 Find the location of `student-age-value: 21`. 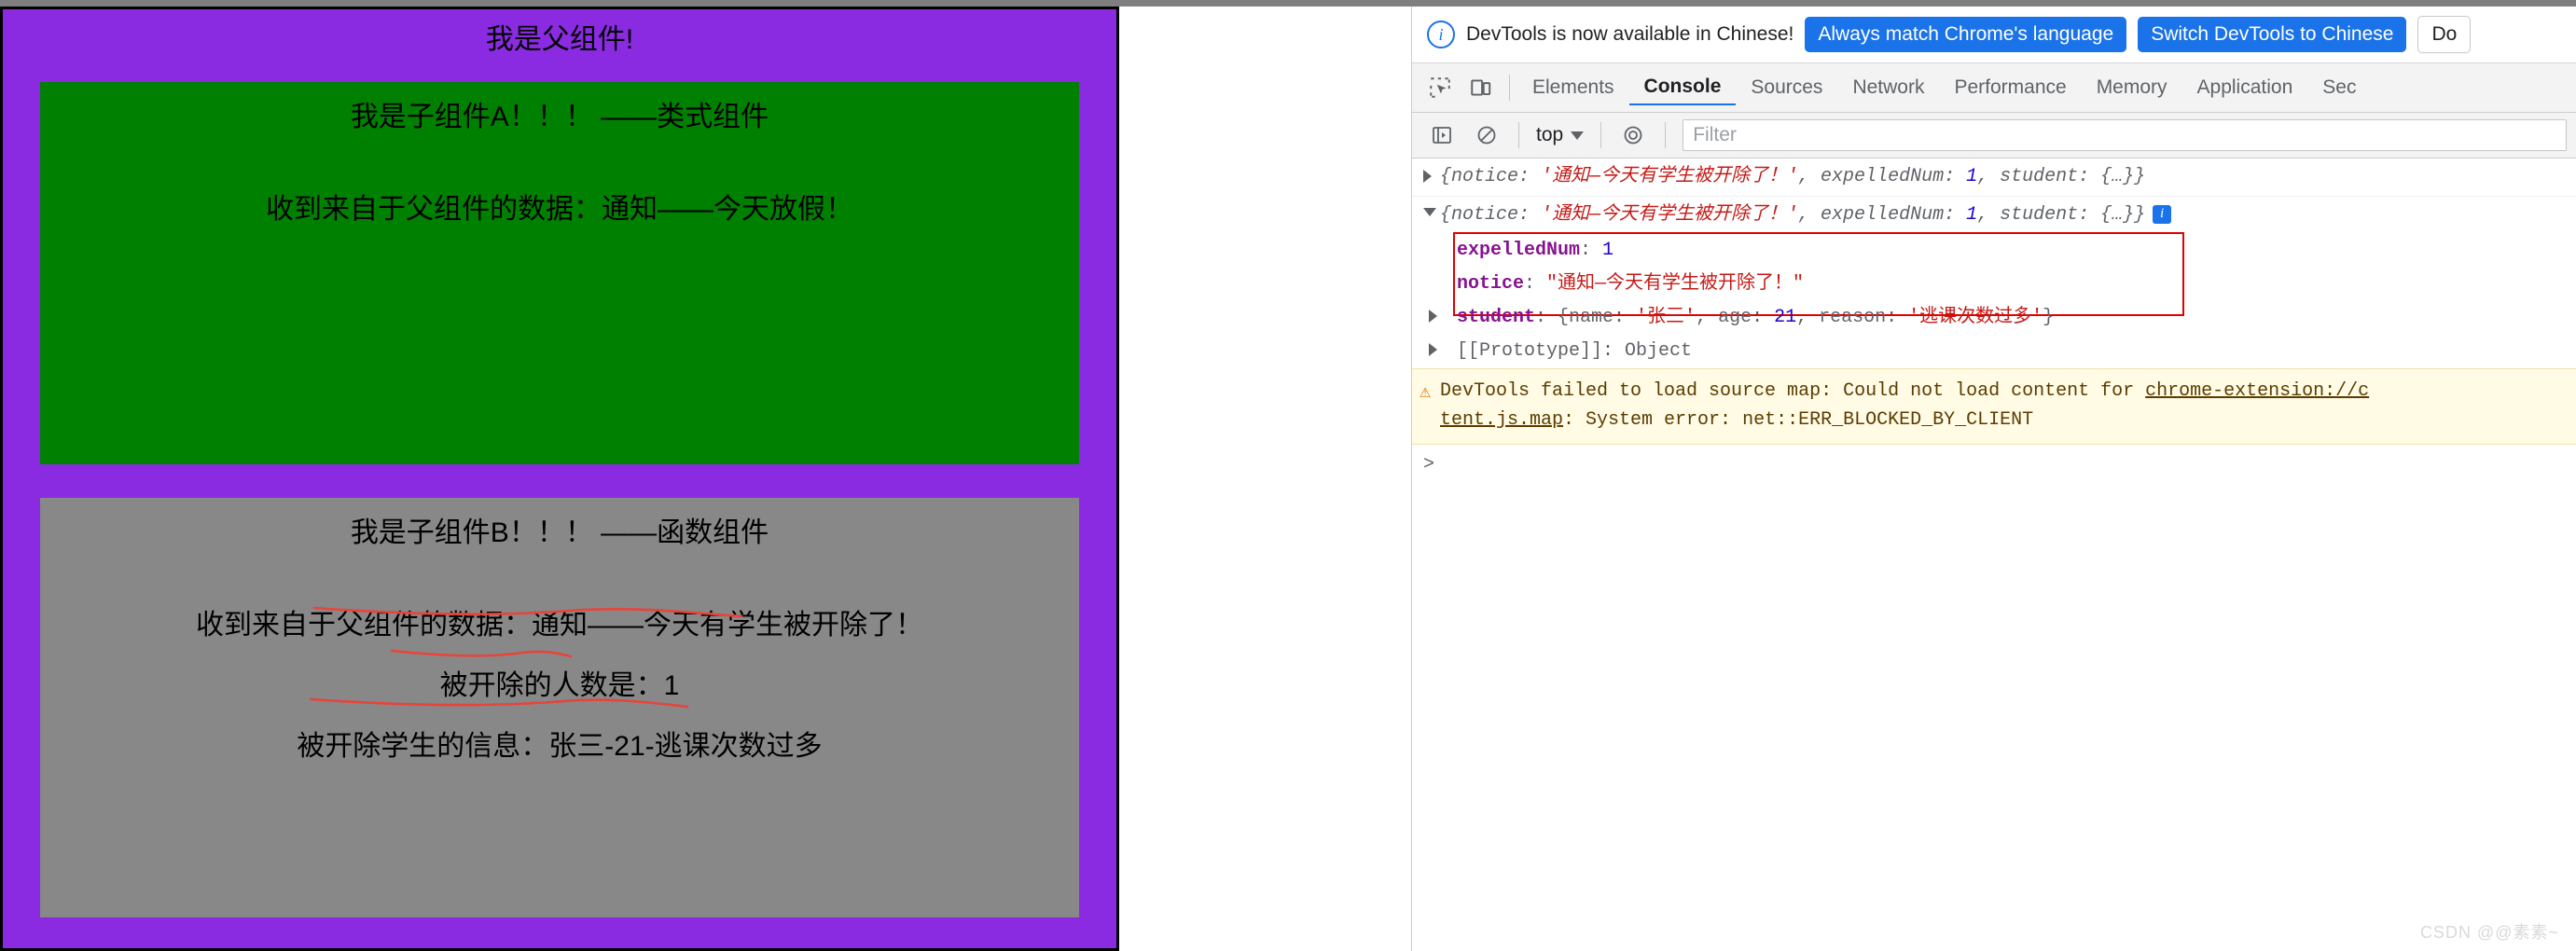

student-age-value: 21 is located at coordinates (1785, 317).